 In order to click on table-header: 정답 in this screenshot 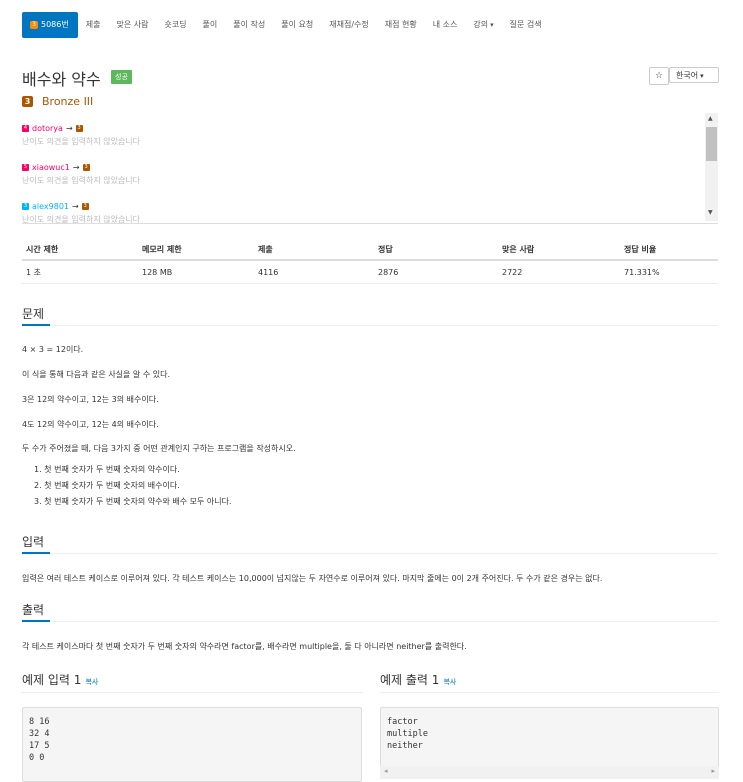, I will do `click(436, 250)`.